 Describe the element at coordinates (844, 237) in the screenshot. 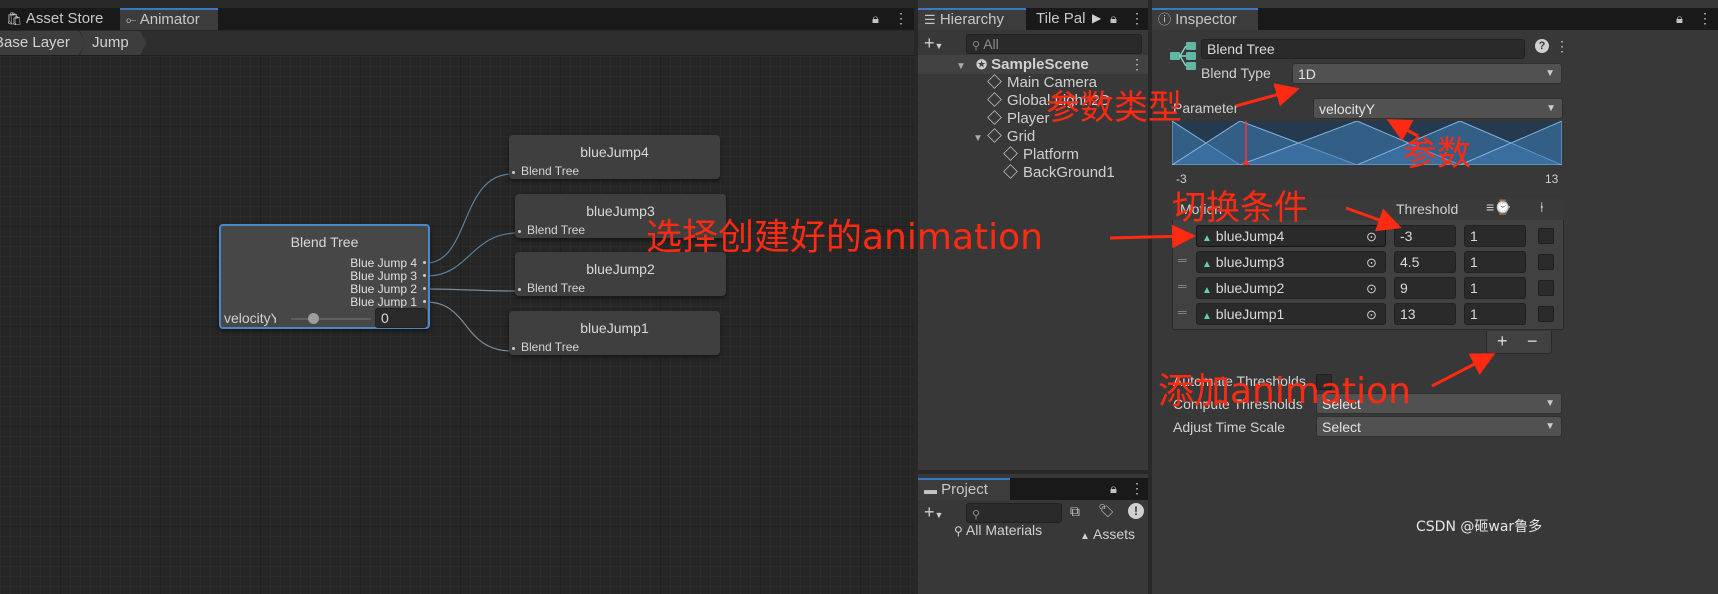

I see `annotation-choose-animation: 选择创建好的animation` at that location.